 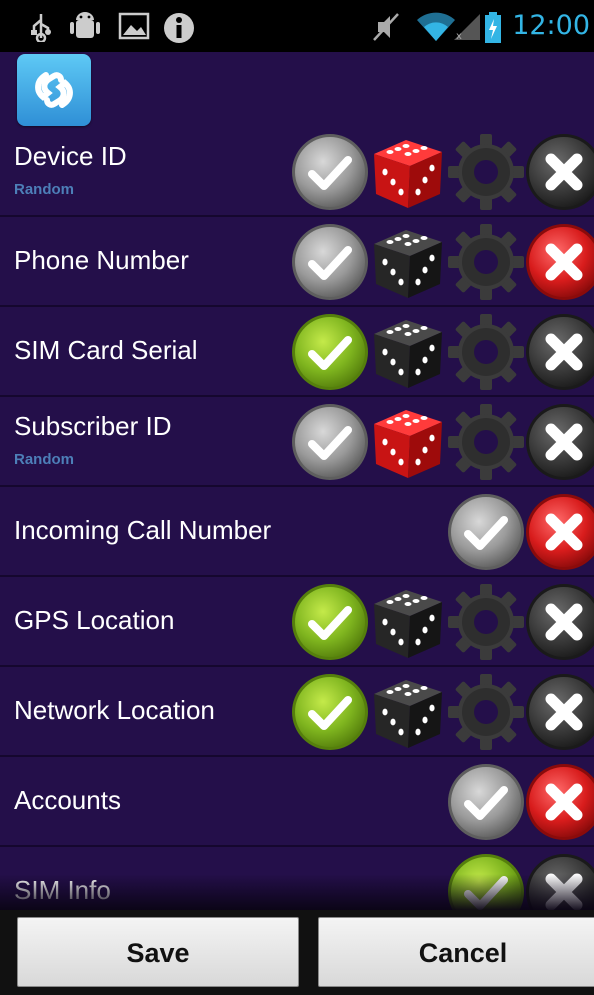 I want to click on info-icon, so click(x=179, y=30).